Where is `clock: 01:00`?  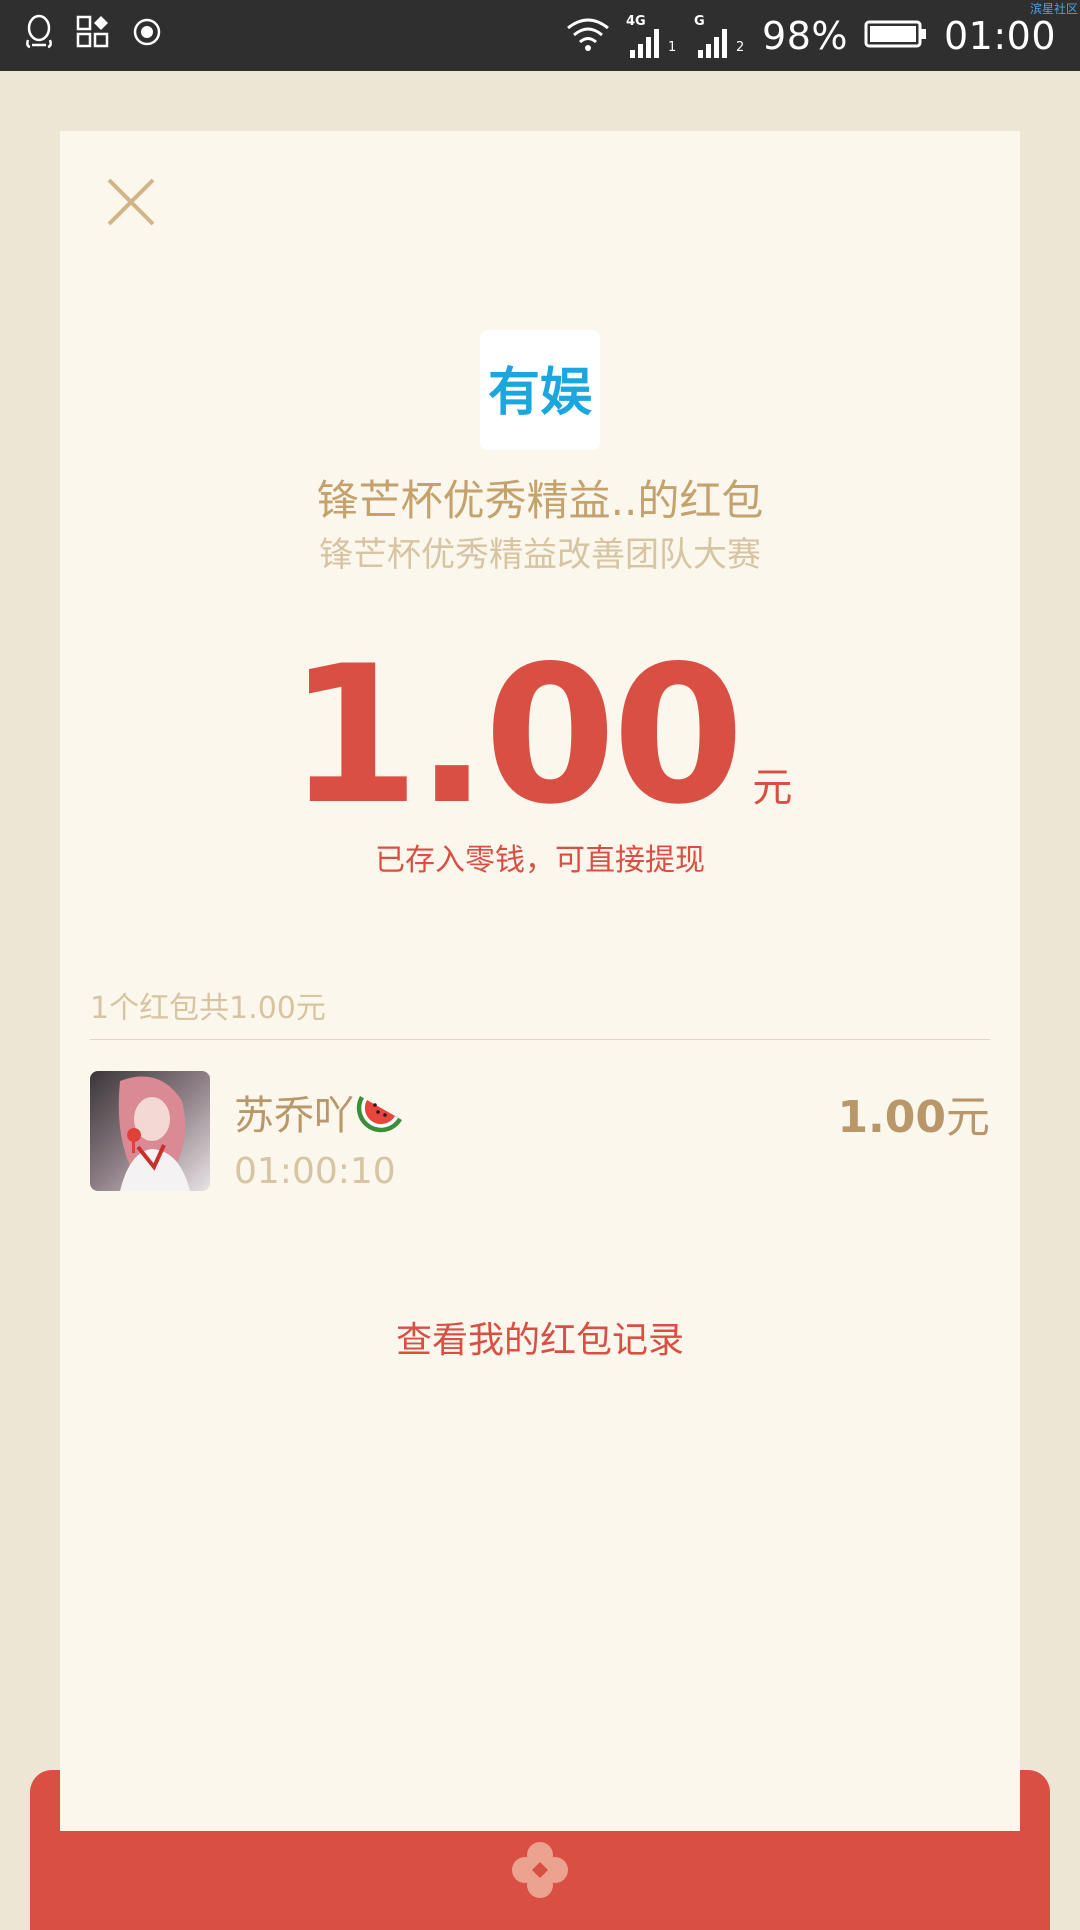
clock: 01:00 is located at coordinates (999, 36).